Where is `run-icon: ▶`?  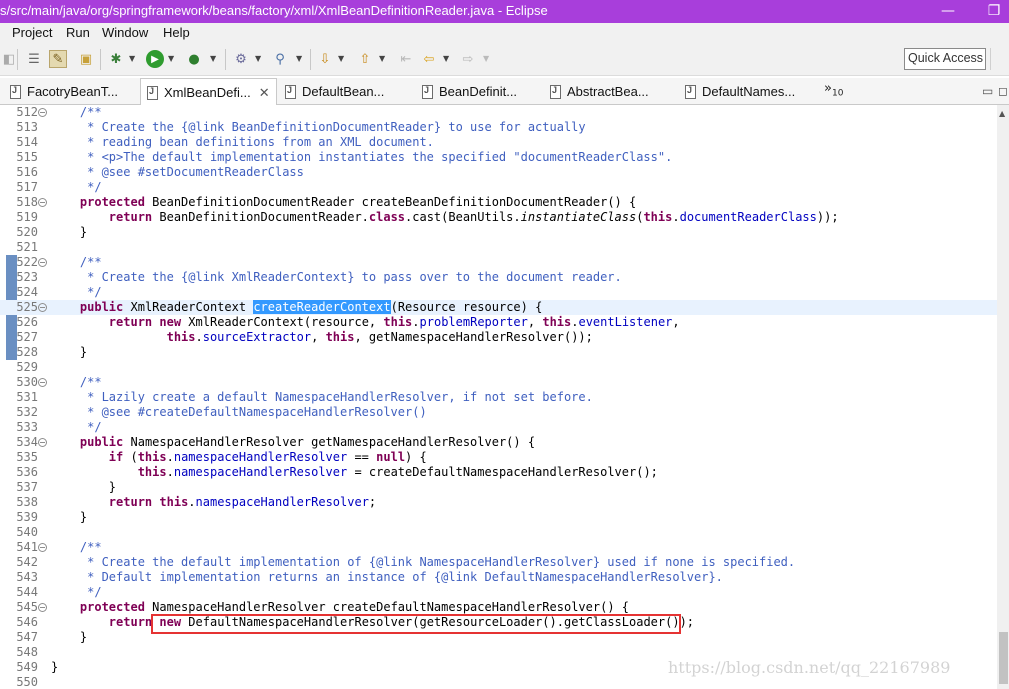
run-icon: ▶ is located at coordinates (155, 59).